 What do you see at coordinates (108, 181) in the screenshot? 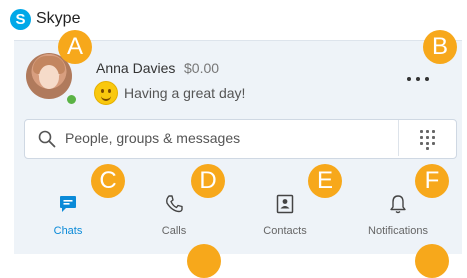
I see `callout-marker: C` at bounding box center [108, 181].